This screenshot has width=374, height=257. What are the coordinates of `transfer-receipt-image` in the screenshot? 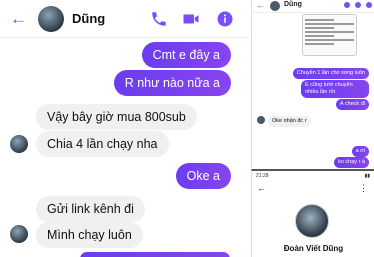 It's located at (329, 35).